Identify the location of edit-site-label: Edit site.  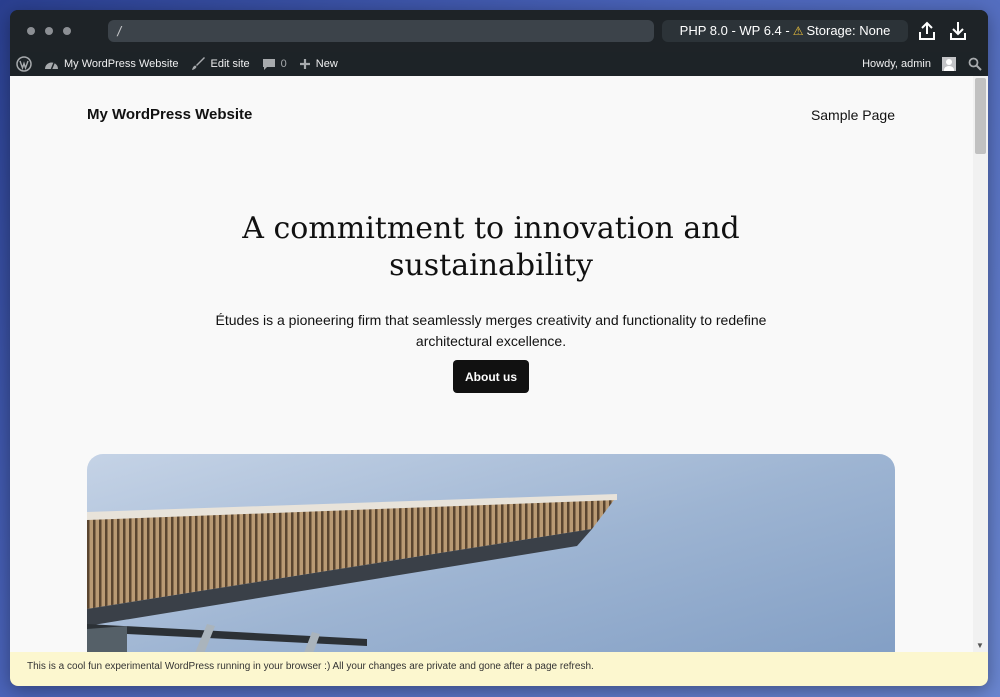
(230, 64).